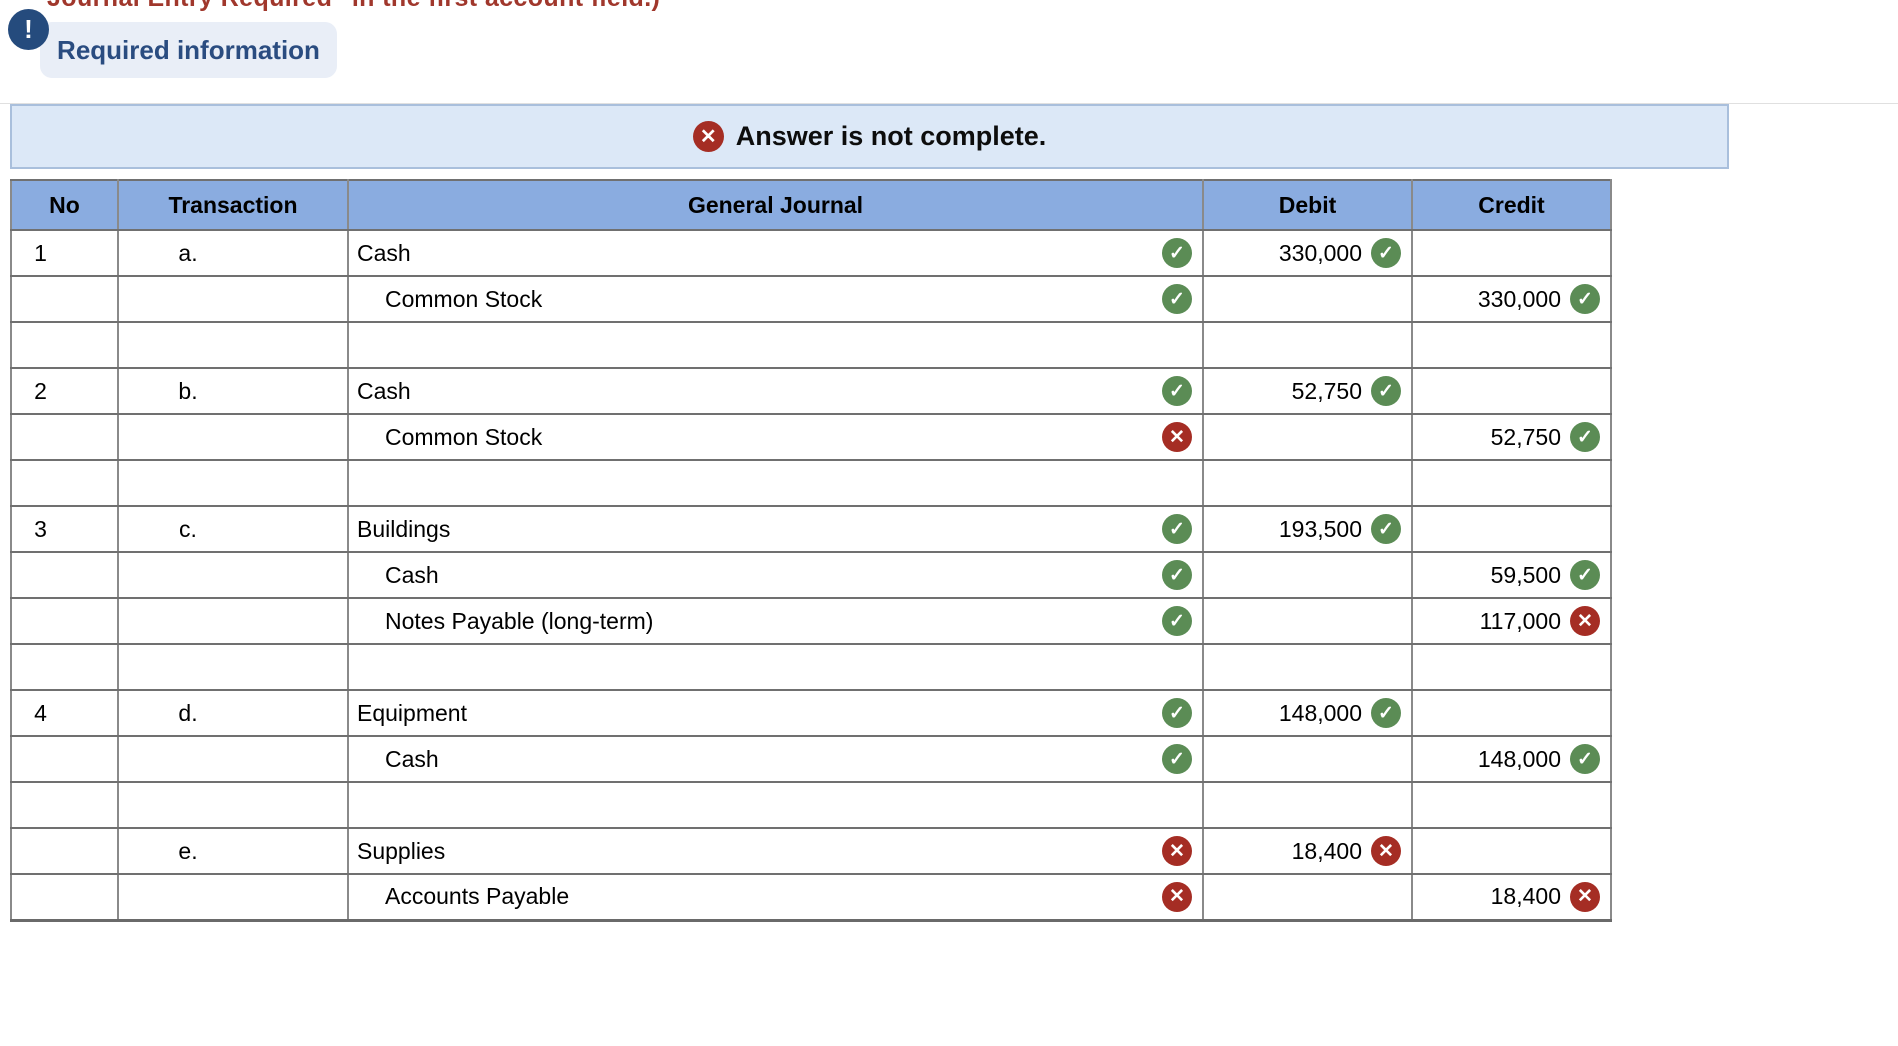 Image resolution: width=1898 pixels, height=1046 pixels. Describe the element at coordinates (1519, 758) in the screenshot. I see `credit-amount: 148,000` at that location.